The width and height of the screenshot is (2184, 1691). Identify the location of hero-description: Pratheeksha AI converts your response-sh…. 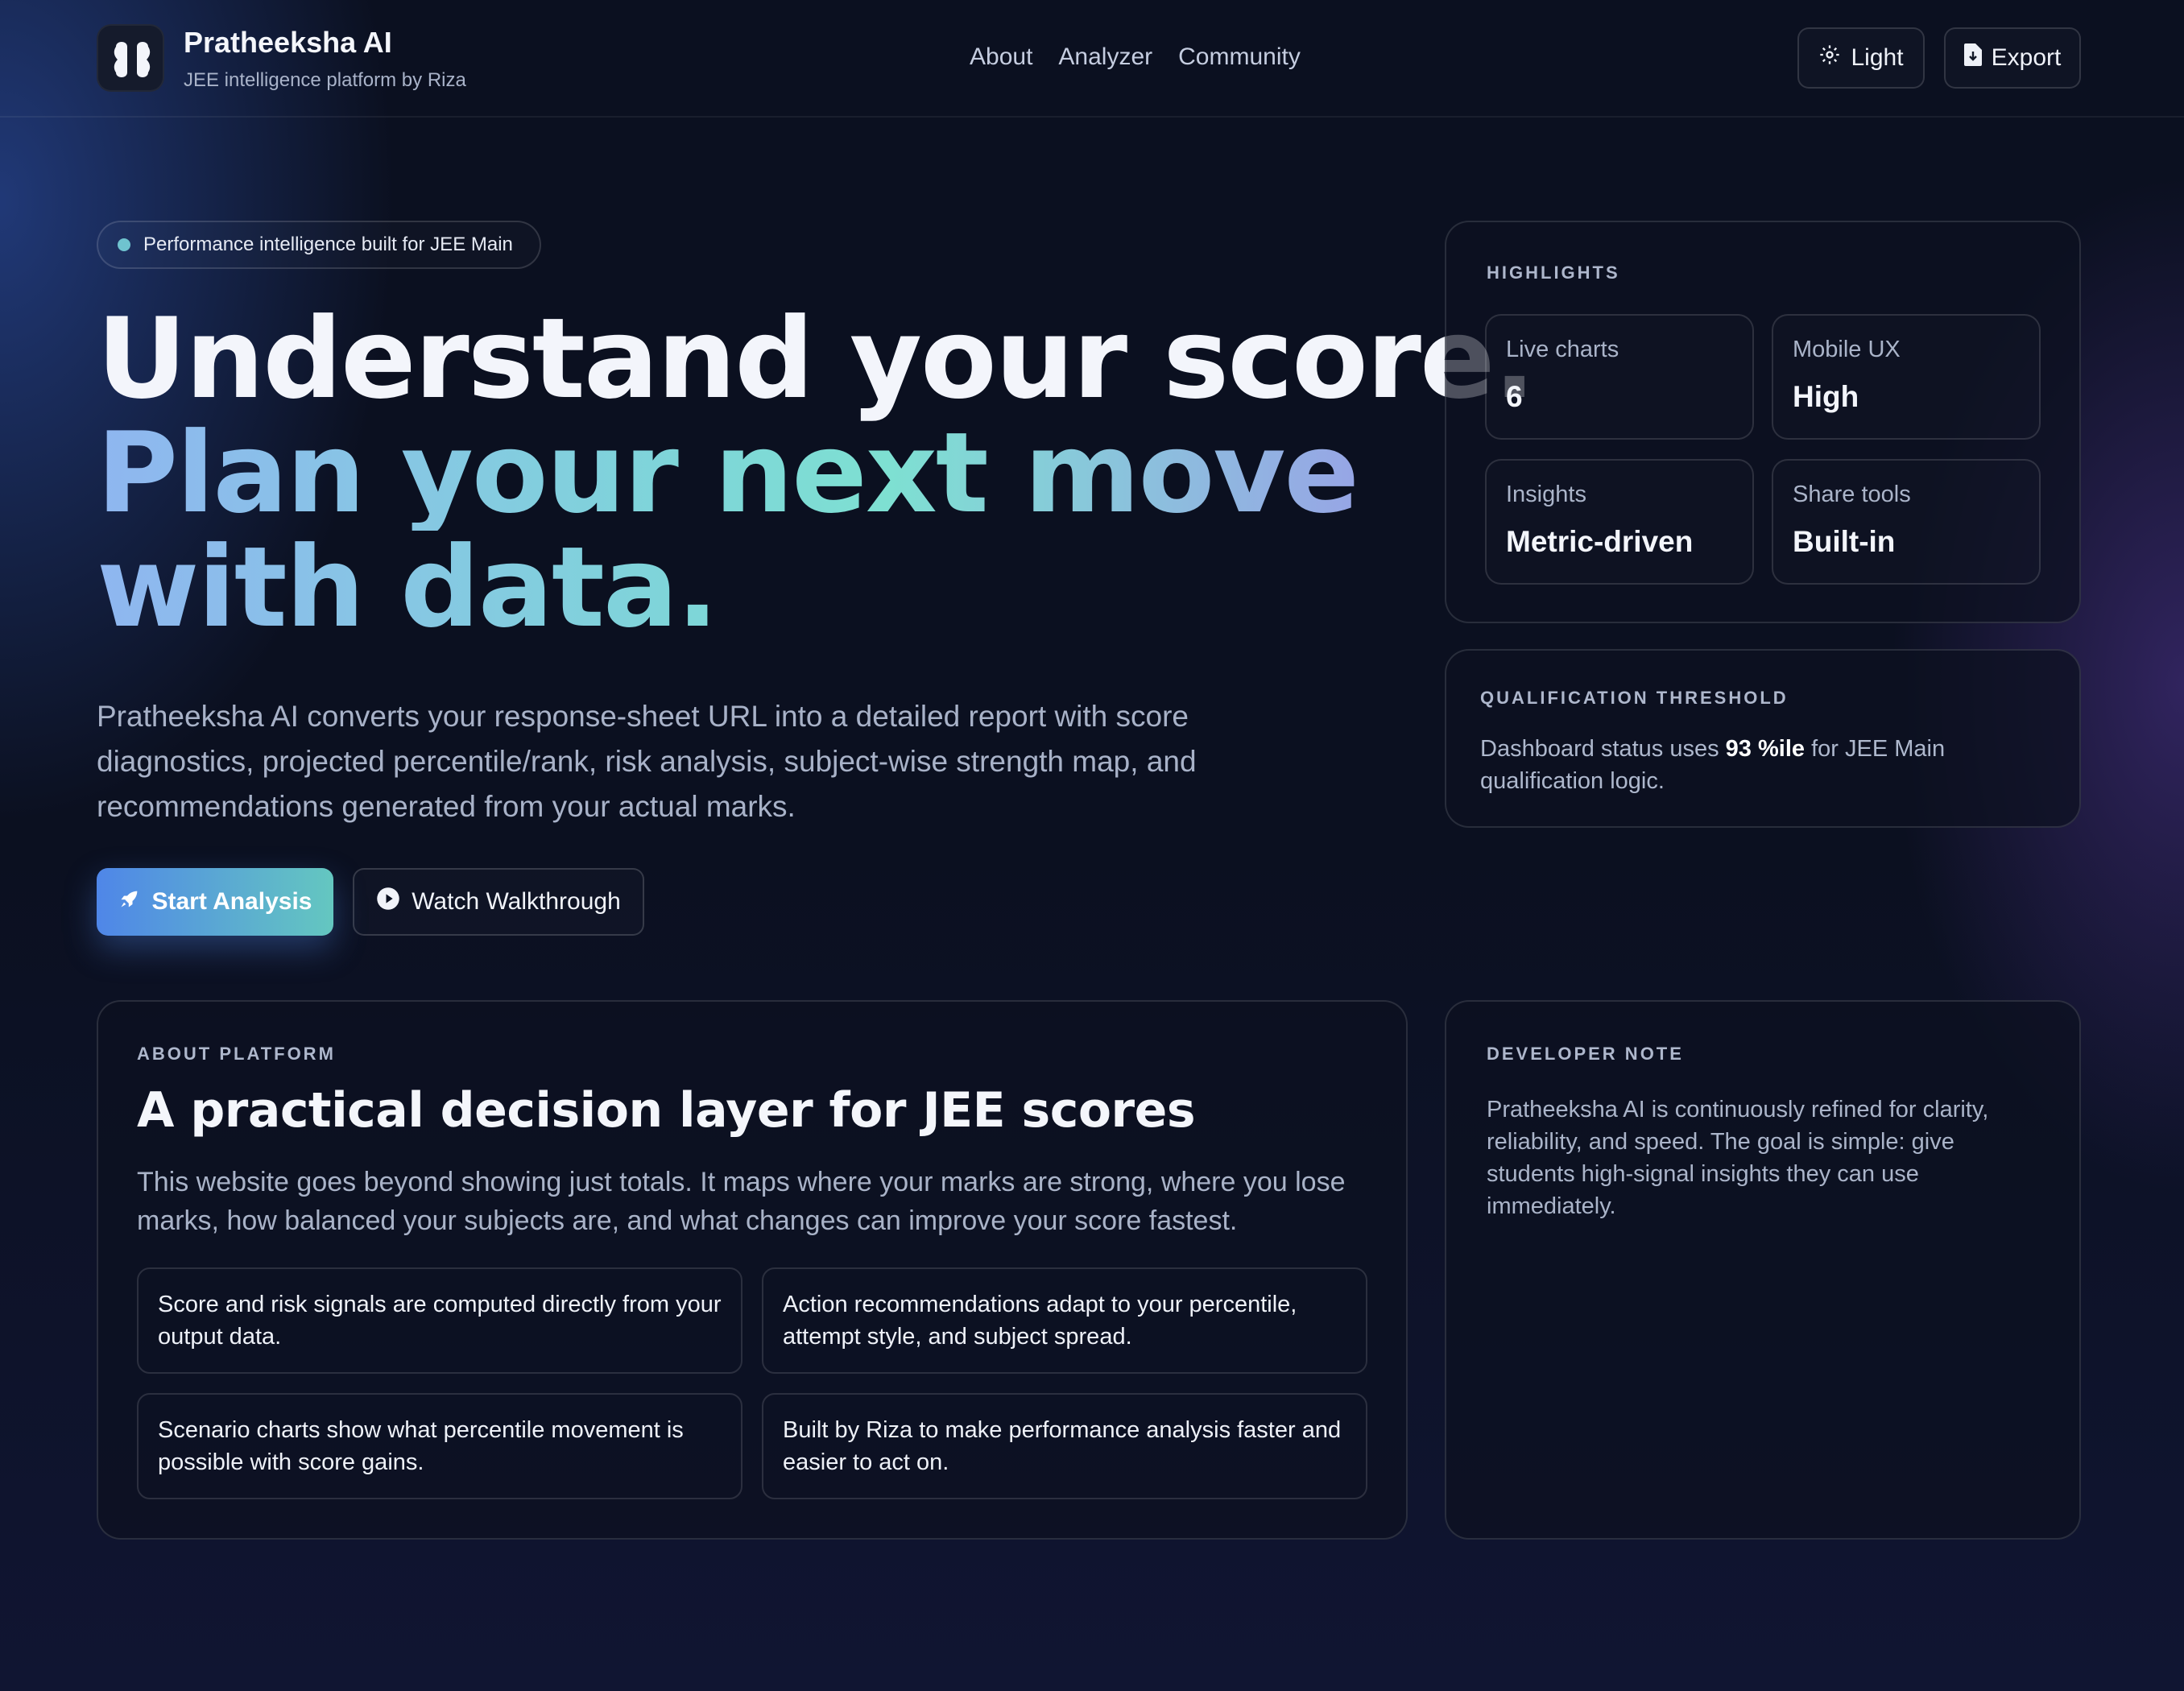
(647, 761).